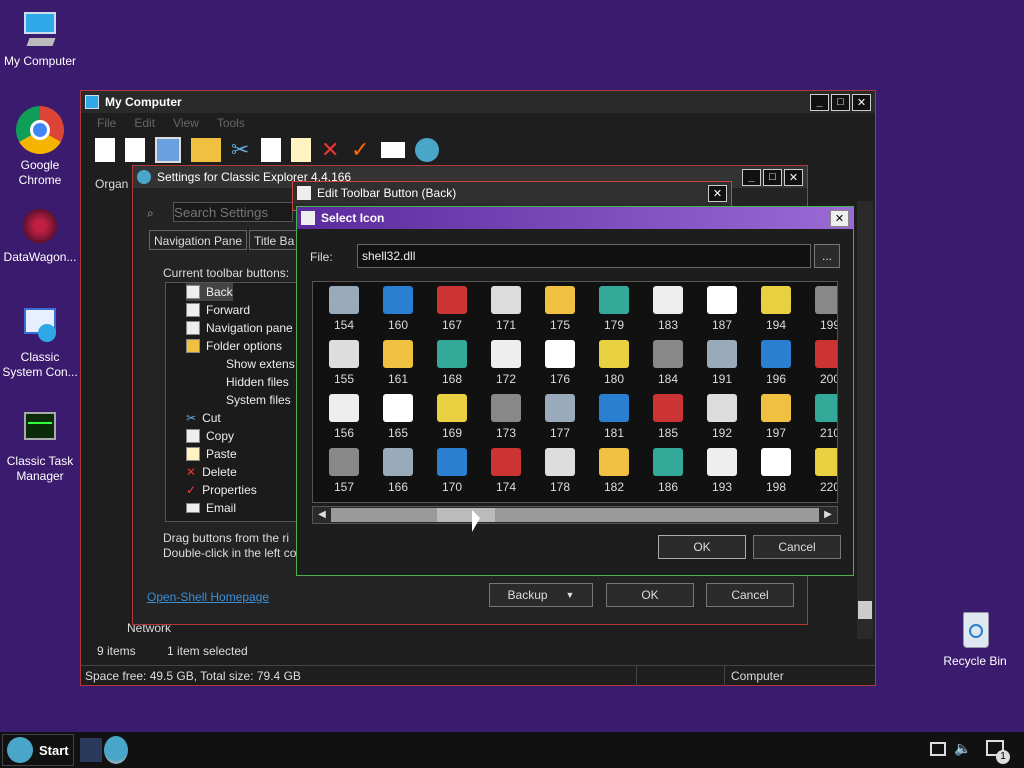  I want to click on tree-item-folder-options: Folder options, so click(234, 346).